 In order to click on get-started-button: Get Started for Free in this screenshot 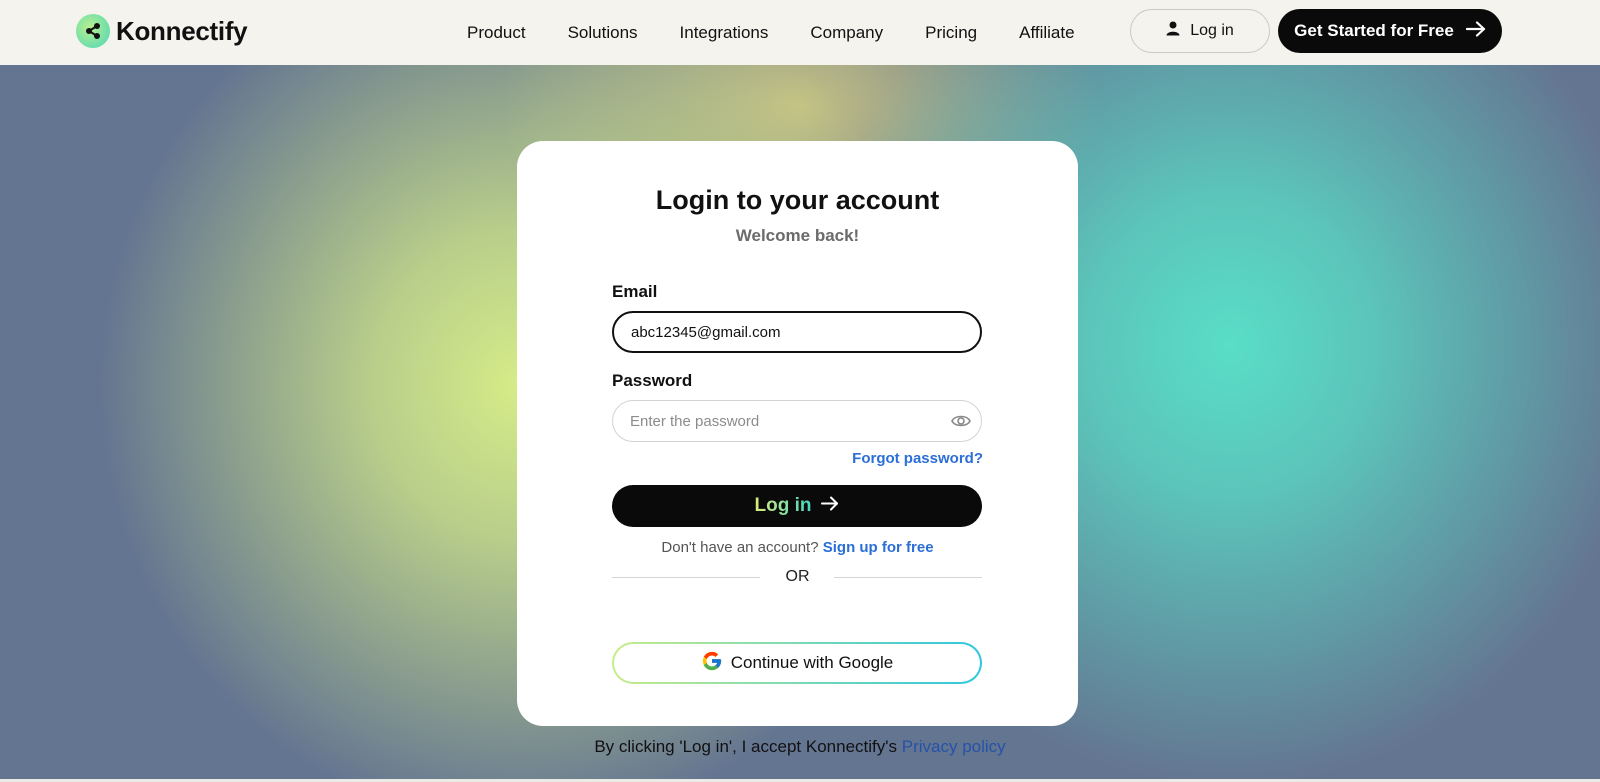, I will do `click(1390, 31)`.